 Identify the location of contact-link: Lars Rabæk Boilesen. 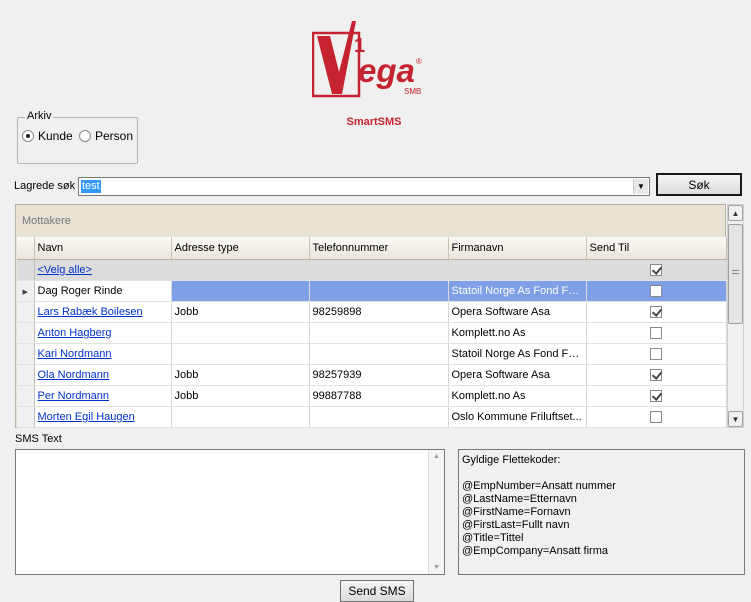
(90, 312).